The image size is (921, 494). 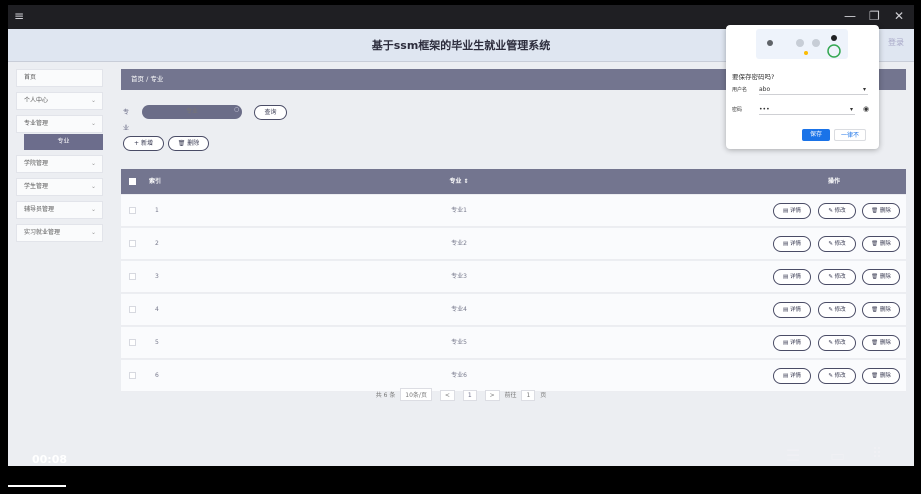 What do you see at coordinates (459, 243) in the screenshot?
I see `row-major: 专业2` at bounding box center [459, 243].